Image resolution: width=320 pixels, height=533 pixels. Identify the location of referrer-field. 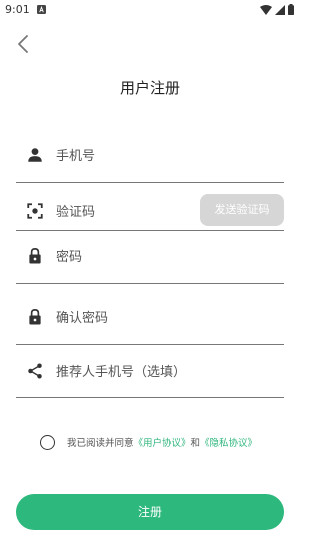
(150, 376).